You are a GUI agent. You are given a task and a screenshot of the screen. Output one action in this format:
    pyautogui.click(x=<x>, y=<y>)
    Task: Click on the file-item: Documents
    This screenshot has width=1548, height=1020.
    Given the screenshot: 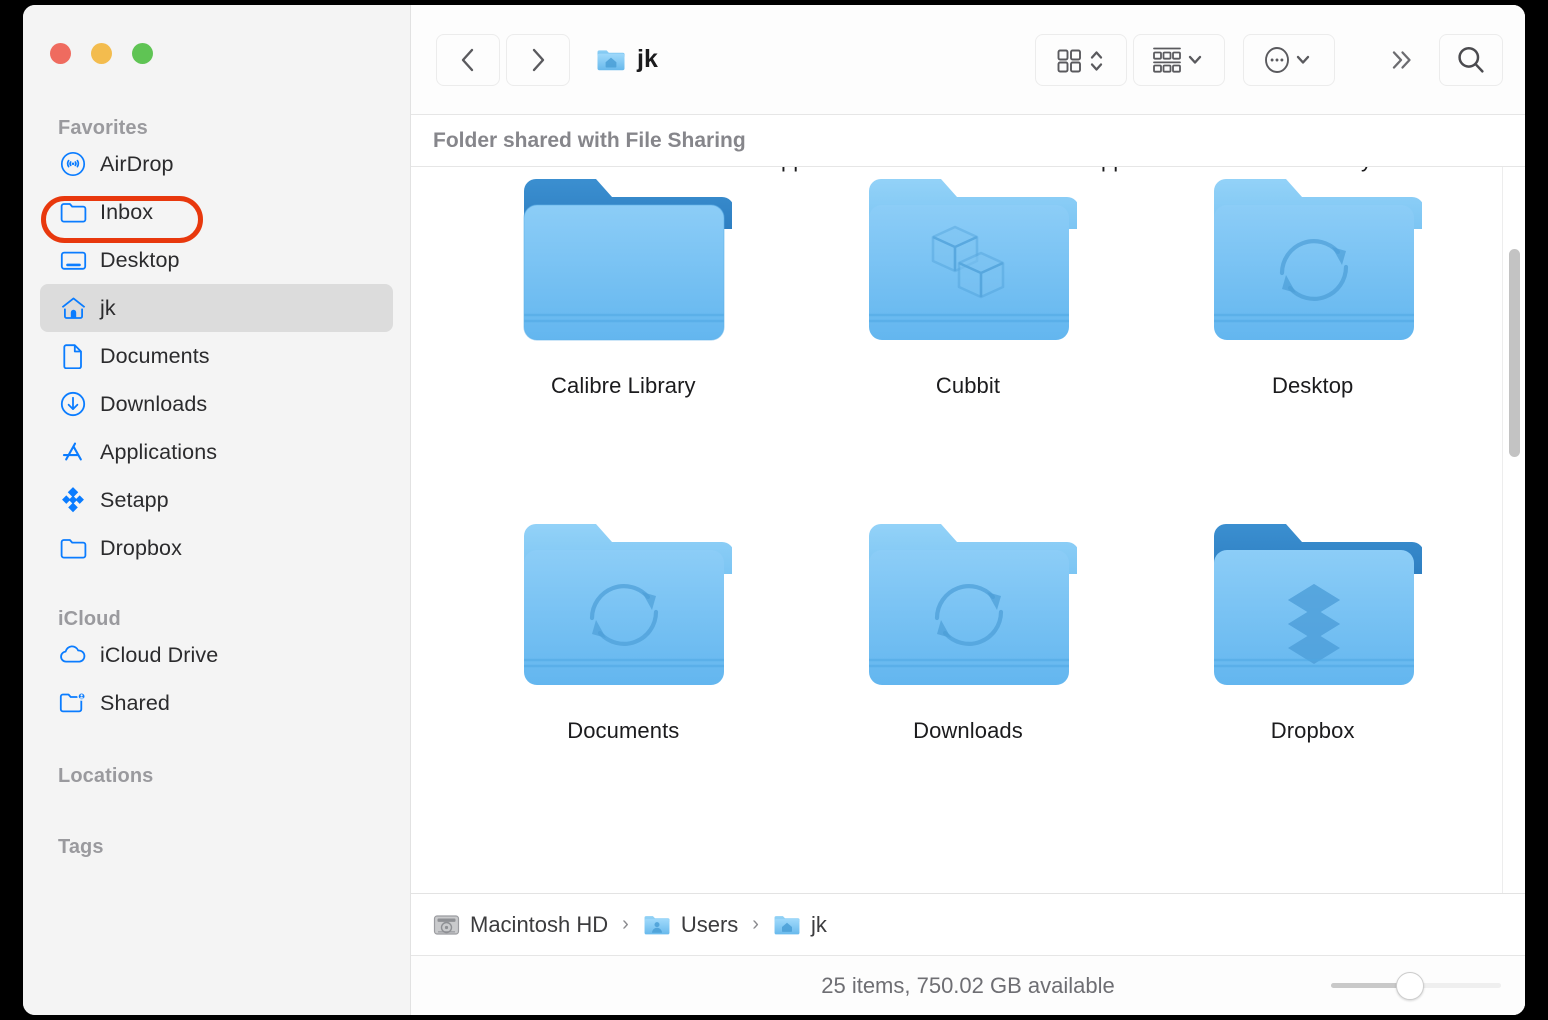 What is the action you would take?
    pyautogui.click(x=623, y=626)
    